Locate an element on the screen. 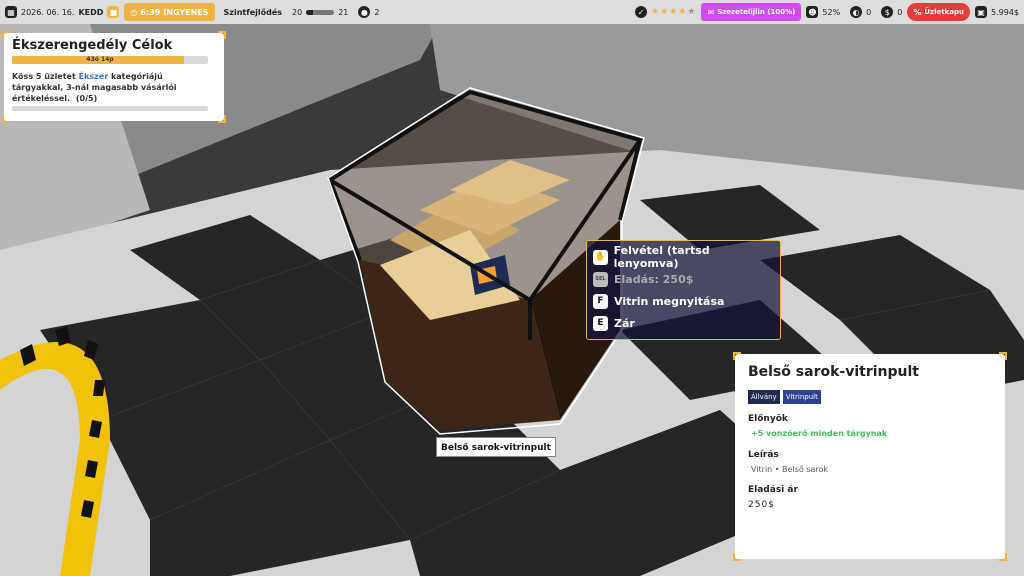  tag-display-case: Vitrinpult is located at coordinates (801, 397).